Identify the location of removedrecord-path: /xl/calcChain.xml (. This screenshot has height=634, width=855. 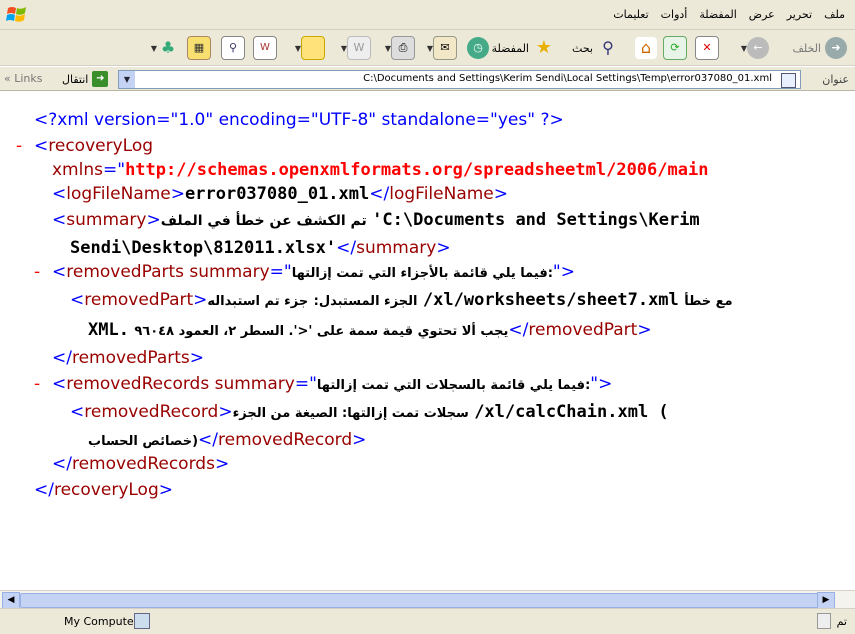
(571, 412).